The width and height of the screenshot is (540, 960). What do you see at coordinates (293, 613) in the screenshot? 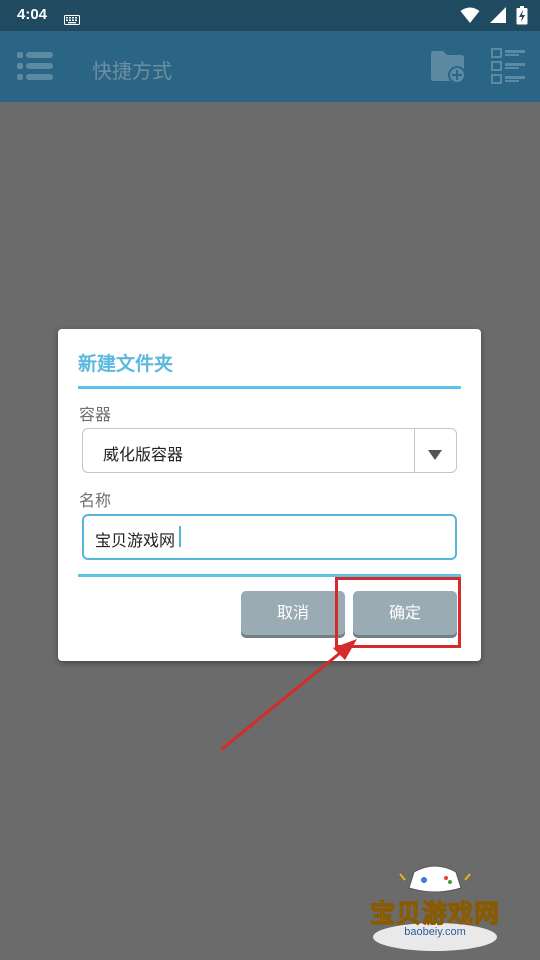
I see `cancel-button: 取消` at bounding box center [293, 613].